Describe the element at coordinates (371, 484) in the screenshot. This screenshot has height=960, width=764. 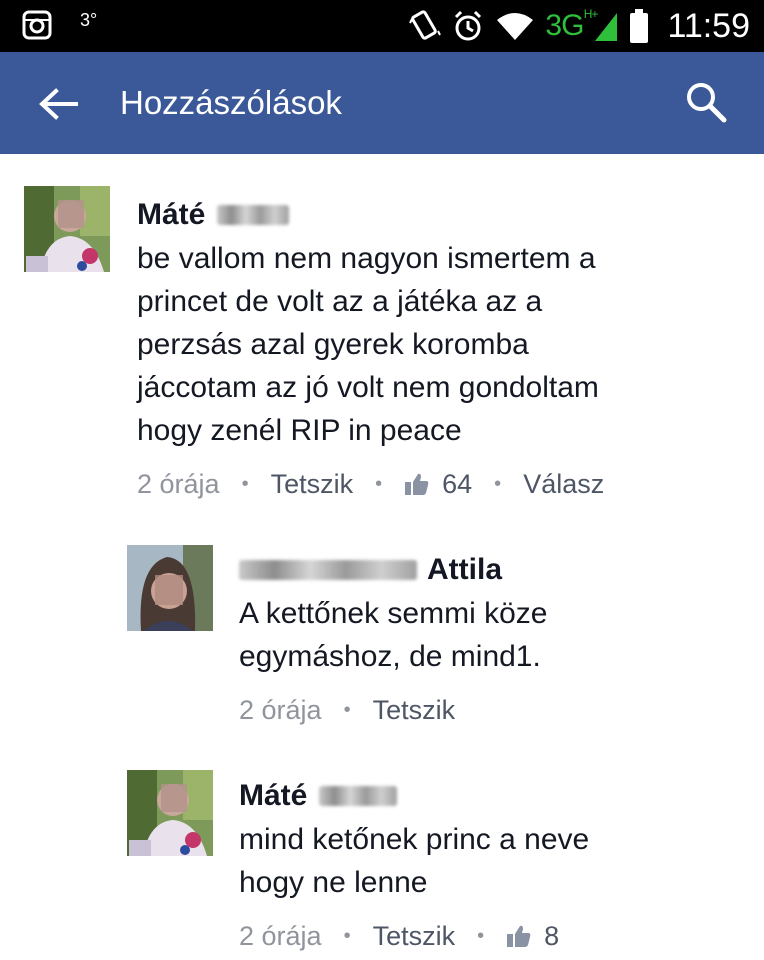
I see `comment-meta: 2 órája • Tetszik • 64 • Válasz` at that location.